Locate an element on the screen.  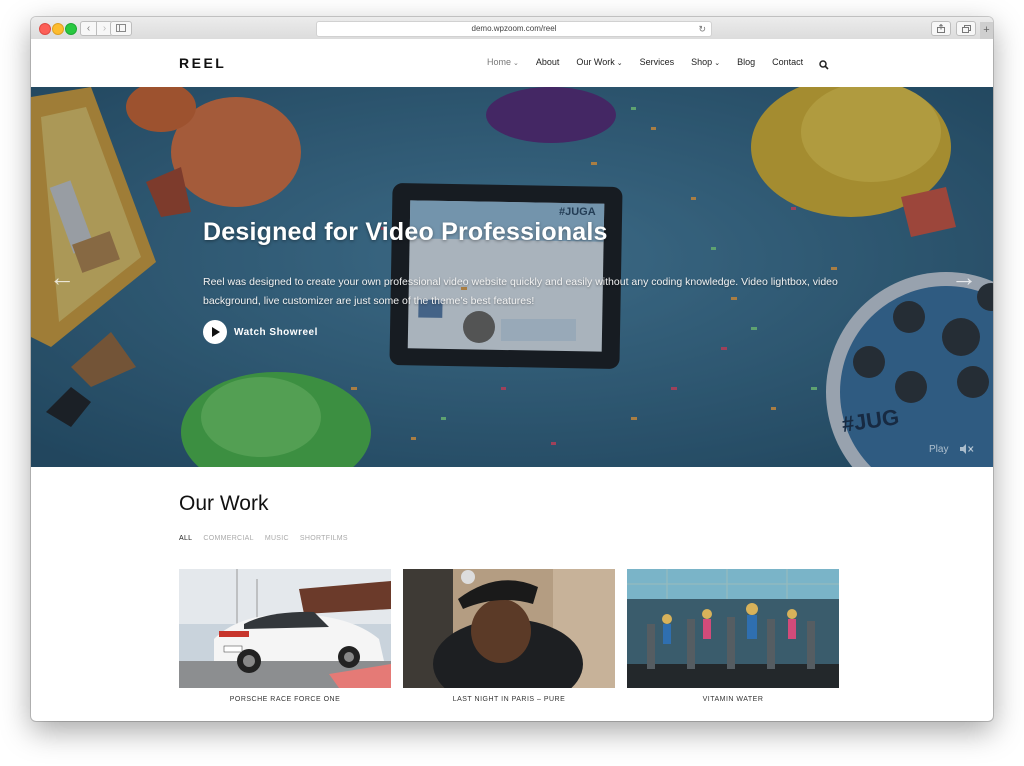
watch-showreel-button: Watch Showreel is located at coordinates (260, 332).